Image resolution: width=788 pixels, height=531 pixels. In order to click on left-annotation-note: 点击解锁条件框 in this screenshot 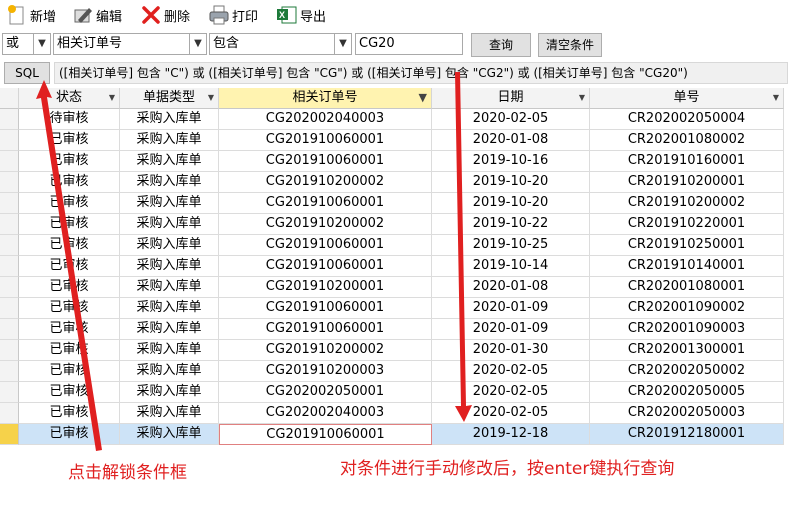, I will do `click(127, 473)`.